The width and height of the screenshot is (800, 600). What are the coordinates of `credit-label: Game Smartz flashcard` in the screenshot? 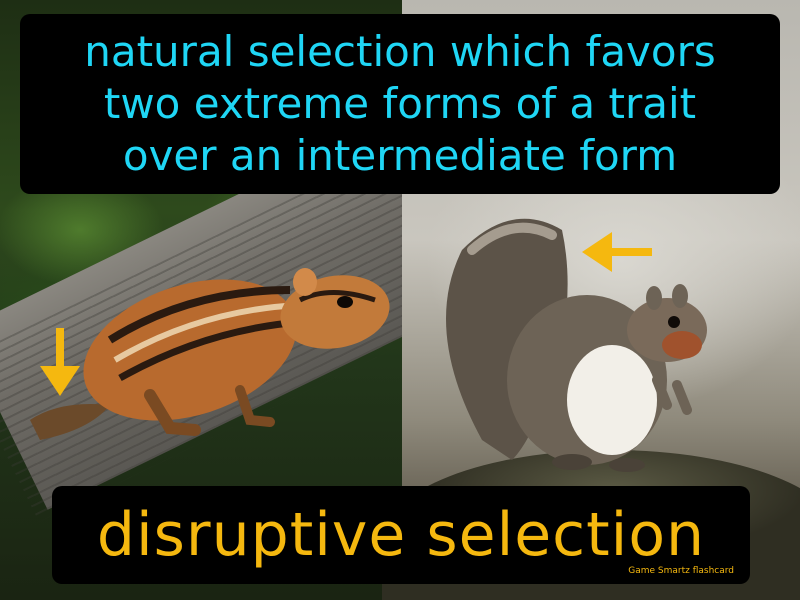 It's located at (681, 571).